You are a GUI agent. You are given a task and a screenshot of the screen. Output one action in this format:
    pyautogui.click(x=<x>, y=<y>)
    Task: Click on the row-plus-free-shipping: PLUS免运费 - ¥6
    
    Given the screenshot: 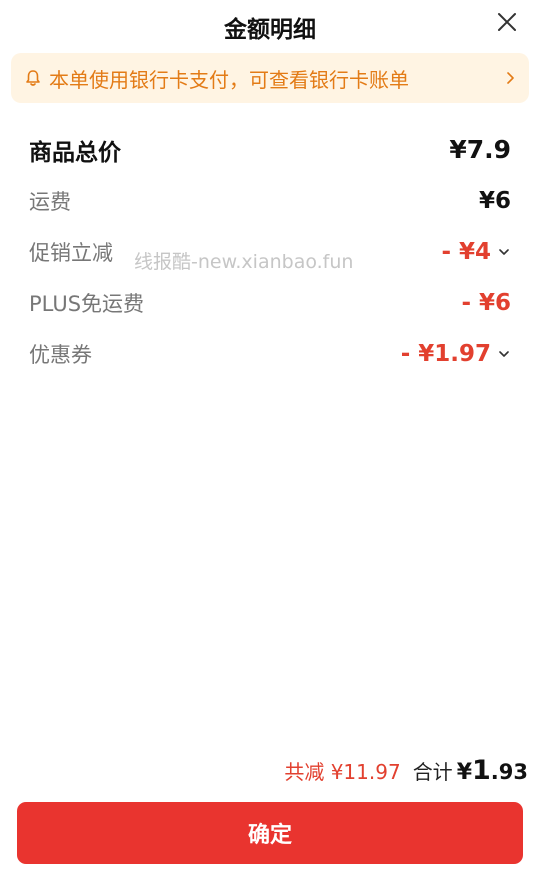 What is the action you would take?
    pyautogui.click(x=270, y=302)
    